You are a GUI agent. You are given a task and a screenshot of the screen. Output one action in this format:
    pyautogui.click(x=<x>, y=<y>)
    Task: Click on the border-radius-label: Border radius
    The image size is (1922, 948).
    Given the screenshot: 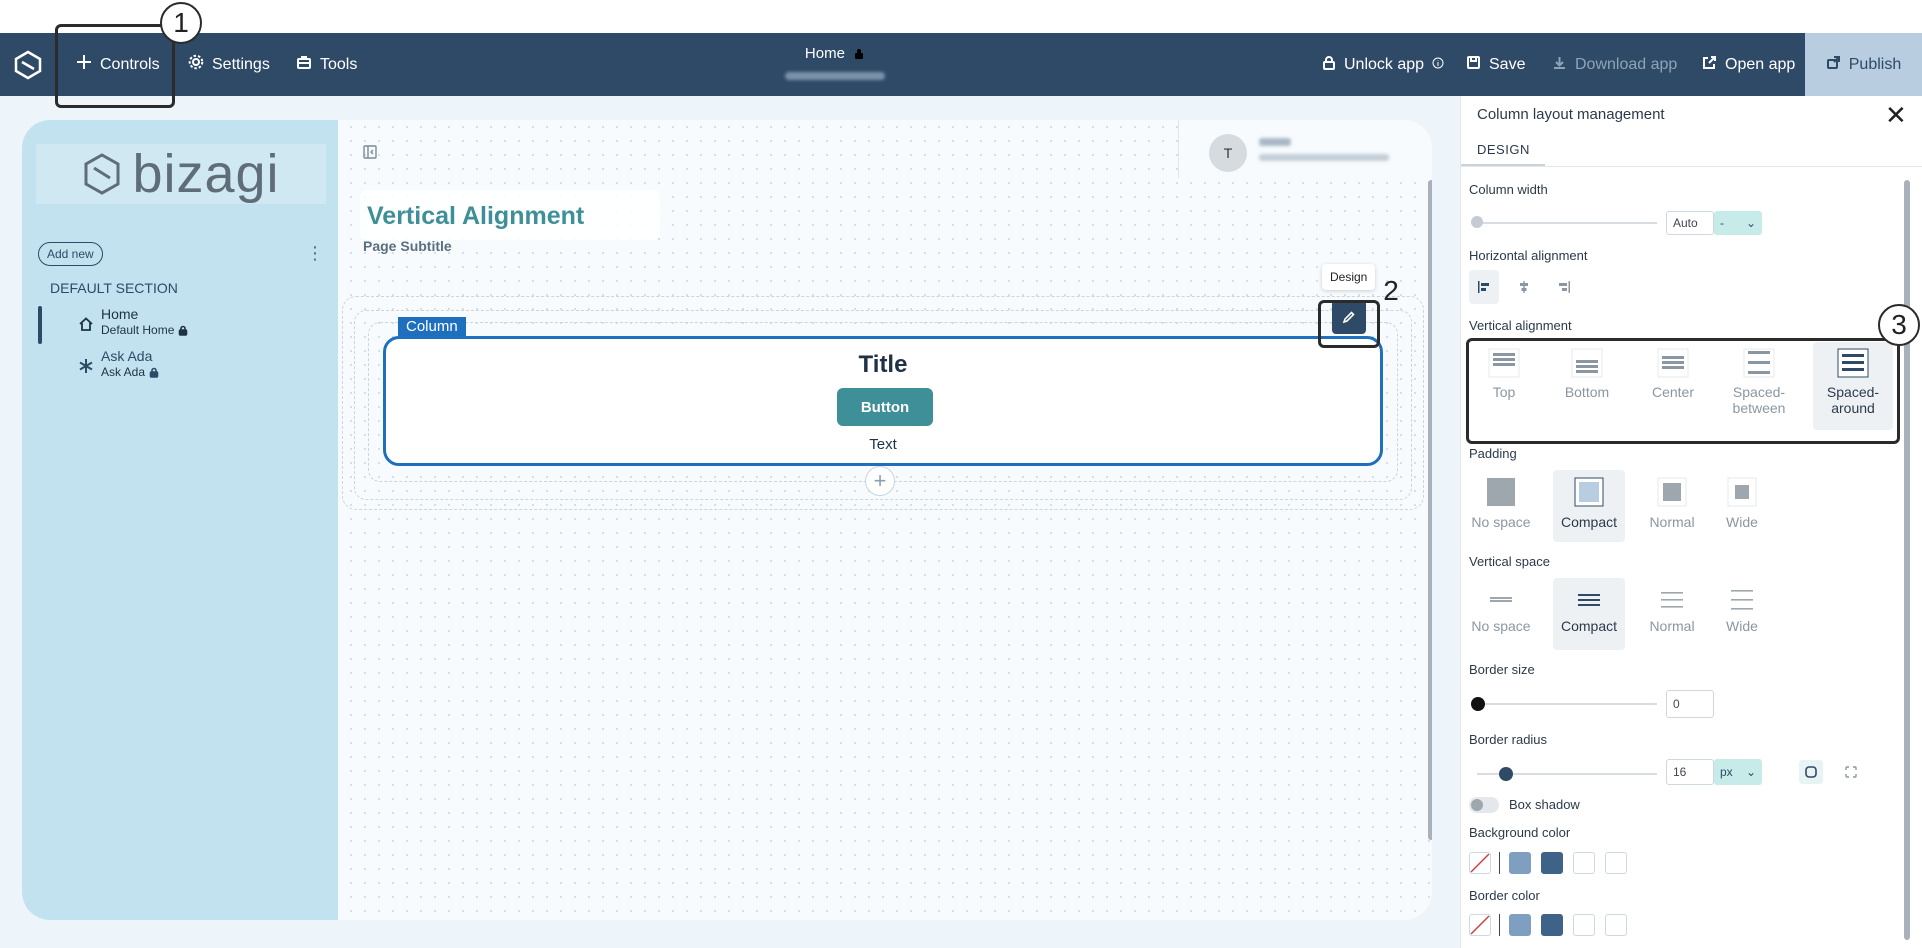 What is the action you would take?
    pyautogui.click(x=1508, y=739)
    